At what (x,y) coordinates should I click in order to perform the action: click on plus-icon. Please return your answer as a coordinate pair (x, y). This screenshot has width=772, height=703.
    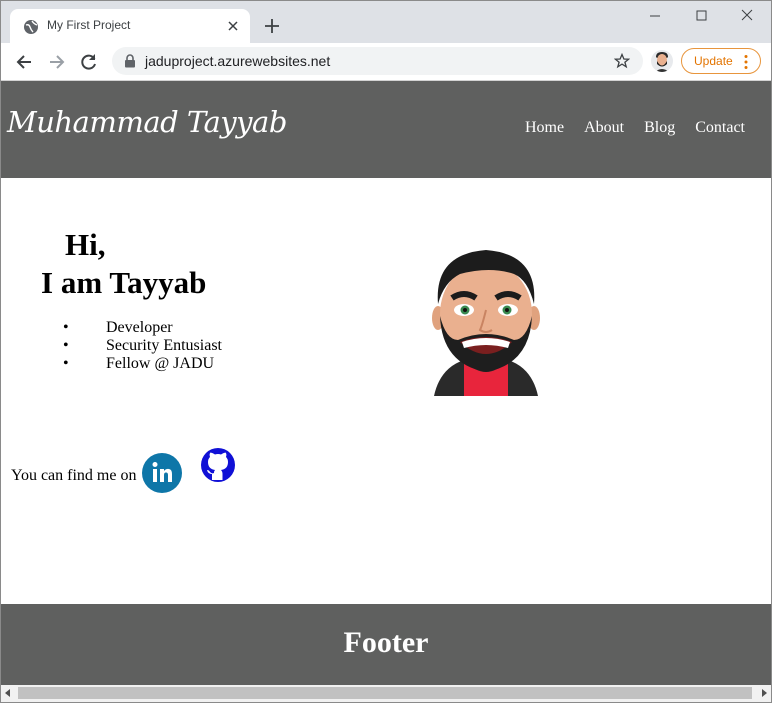
    Looking at the image, I should click on (272, 26).